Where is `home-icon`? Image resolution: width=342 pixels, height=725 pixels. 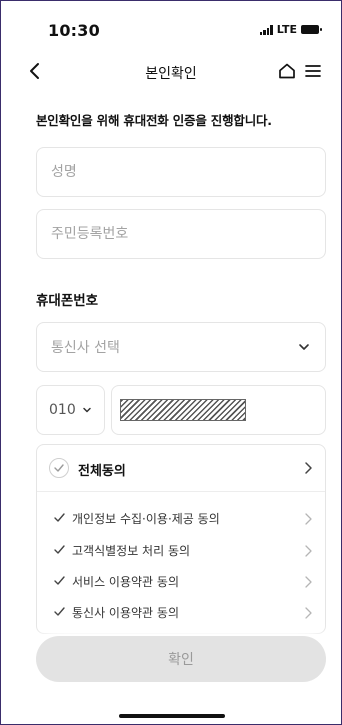 home-icon is located at coordinates (287, 71).